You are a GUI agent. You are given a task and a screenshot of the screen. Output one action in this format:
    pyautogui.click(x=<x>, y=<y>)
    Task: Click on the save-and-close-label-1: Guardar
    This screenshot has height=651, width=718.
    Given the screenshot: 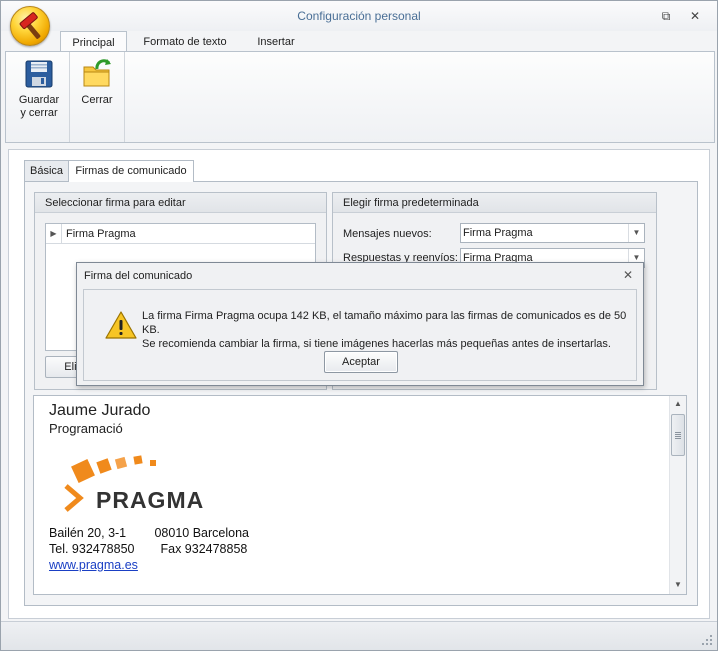 What is the action you would take?
    pyautogui.click(x=39, y=100)
    